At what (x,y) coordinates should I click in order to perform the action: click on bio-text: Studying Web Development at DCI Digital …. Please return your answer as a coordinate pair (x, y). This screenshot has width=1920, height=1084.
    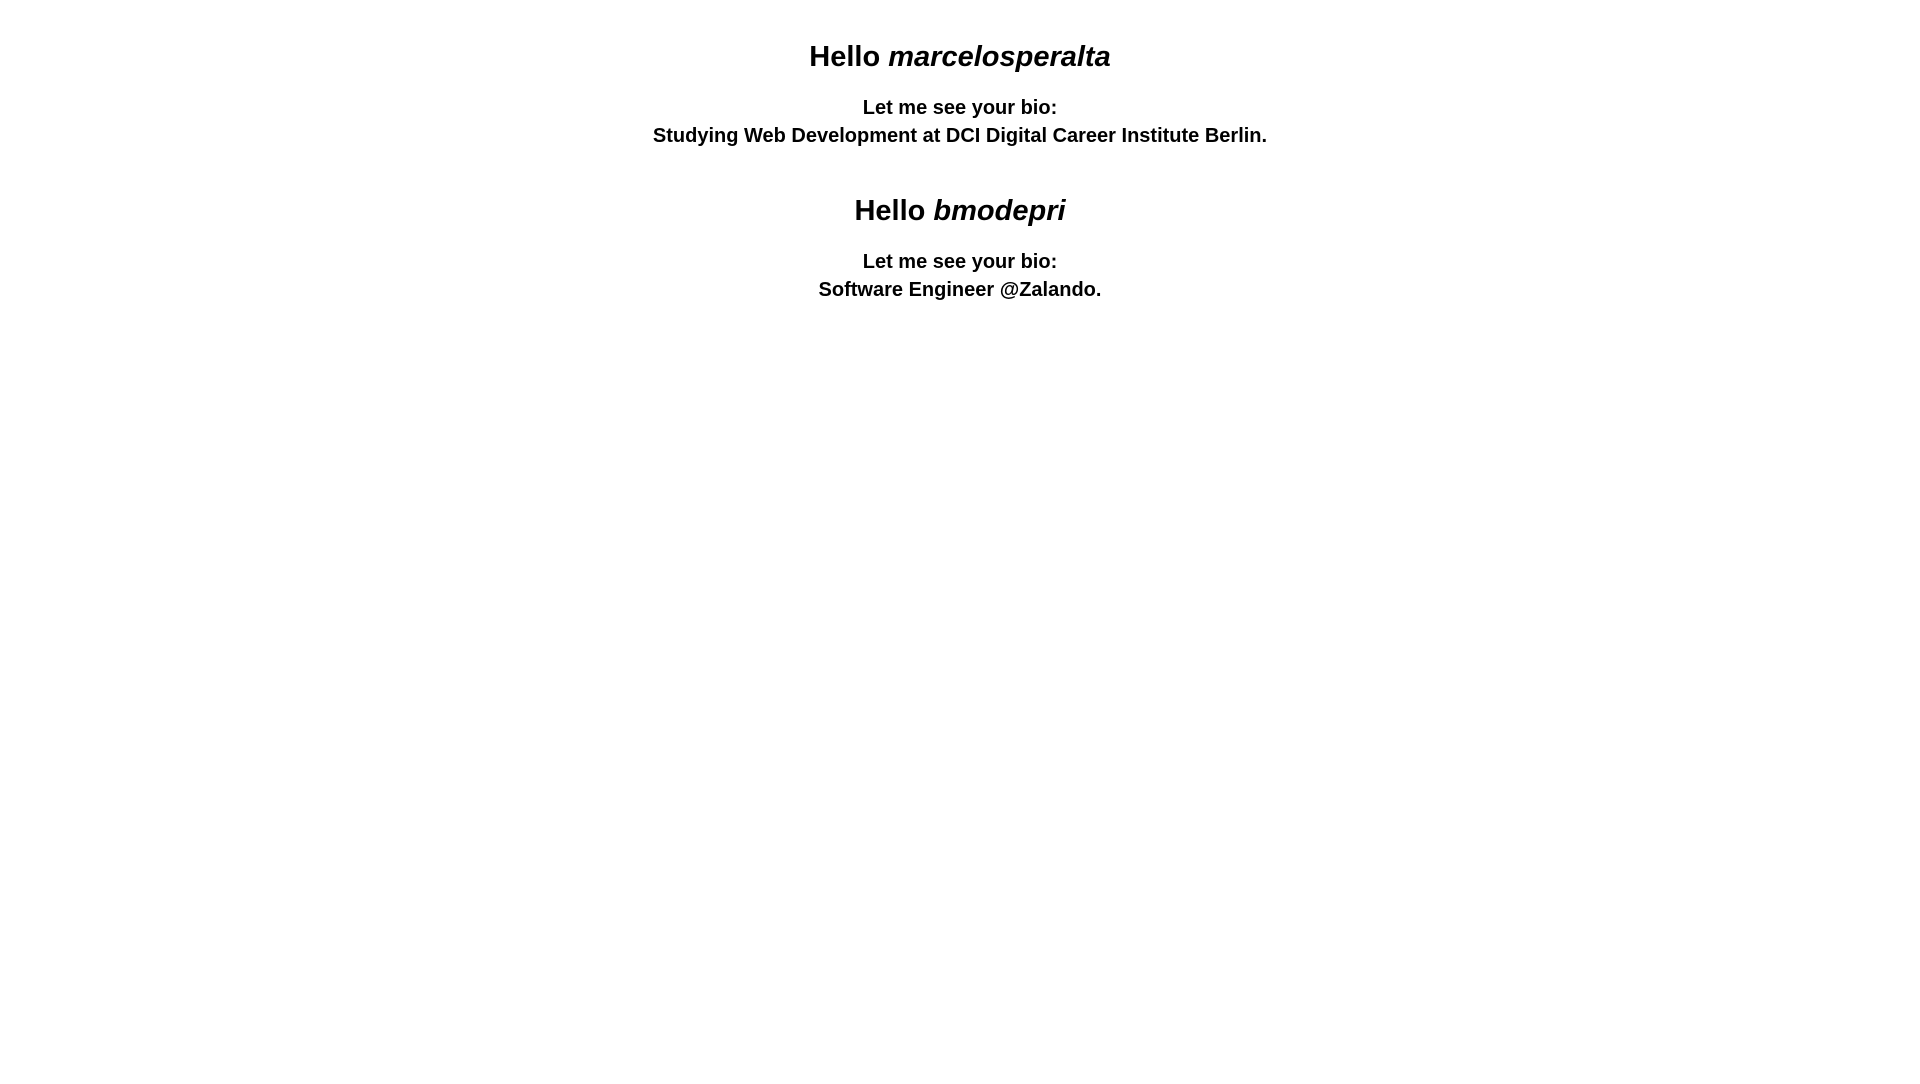
    Looking at the image, I should click on (960, 136).